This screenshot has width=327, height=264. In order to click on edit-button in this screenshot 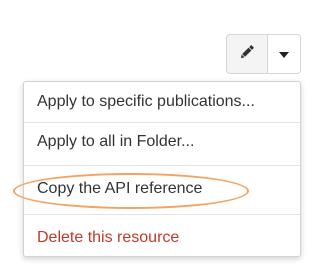, I will do `click(247, 54)`.